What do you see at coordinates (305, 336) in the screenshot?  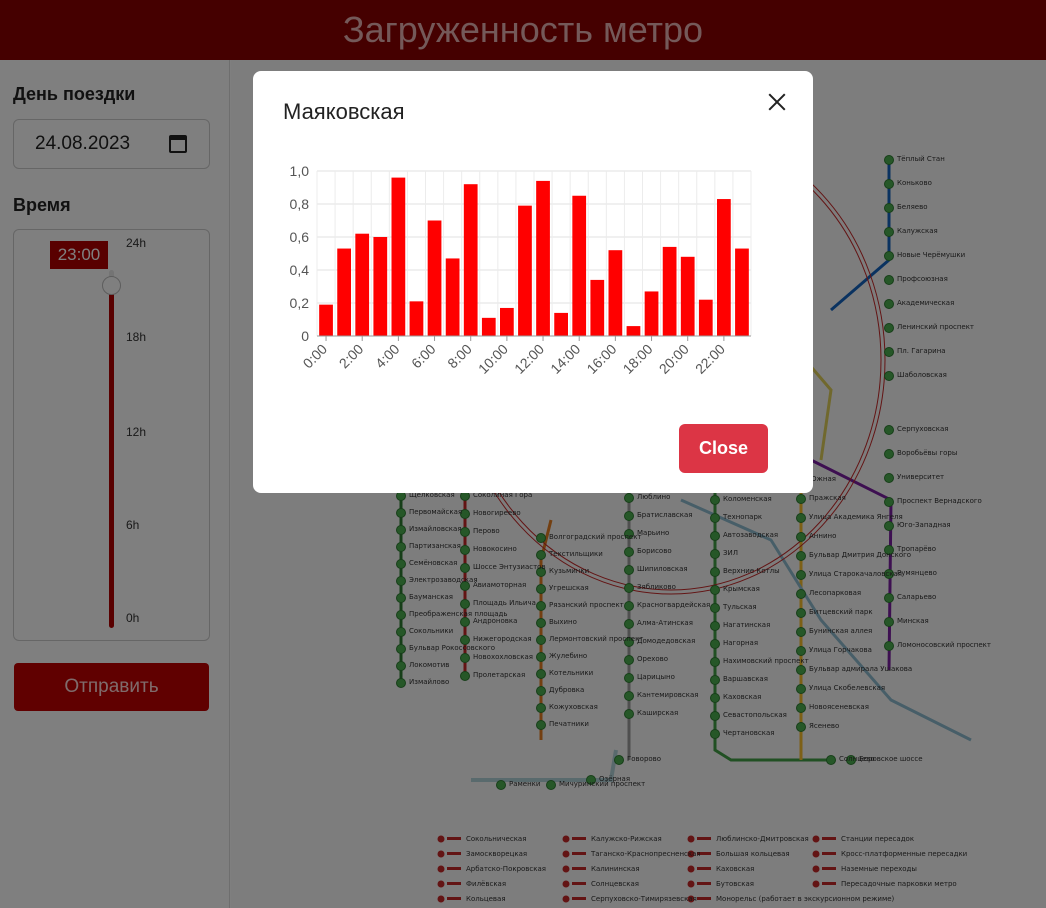 I see `y-tick-label: 0` at bounding box center [305, 336].